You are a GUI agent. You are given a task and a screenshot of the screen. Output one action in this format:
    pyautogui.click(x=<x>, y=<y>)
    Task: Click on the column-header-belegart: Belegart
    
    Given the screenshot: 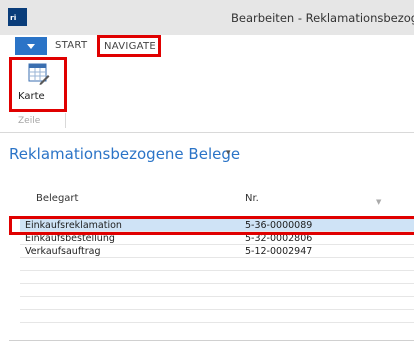 What is the action you would take?
    pyautogui.click(x=57, y=198)
    